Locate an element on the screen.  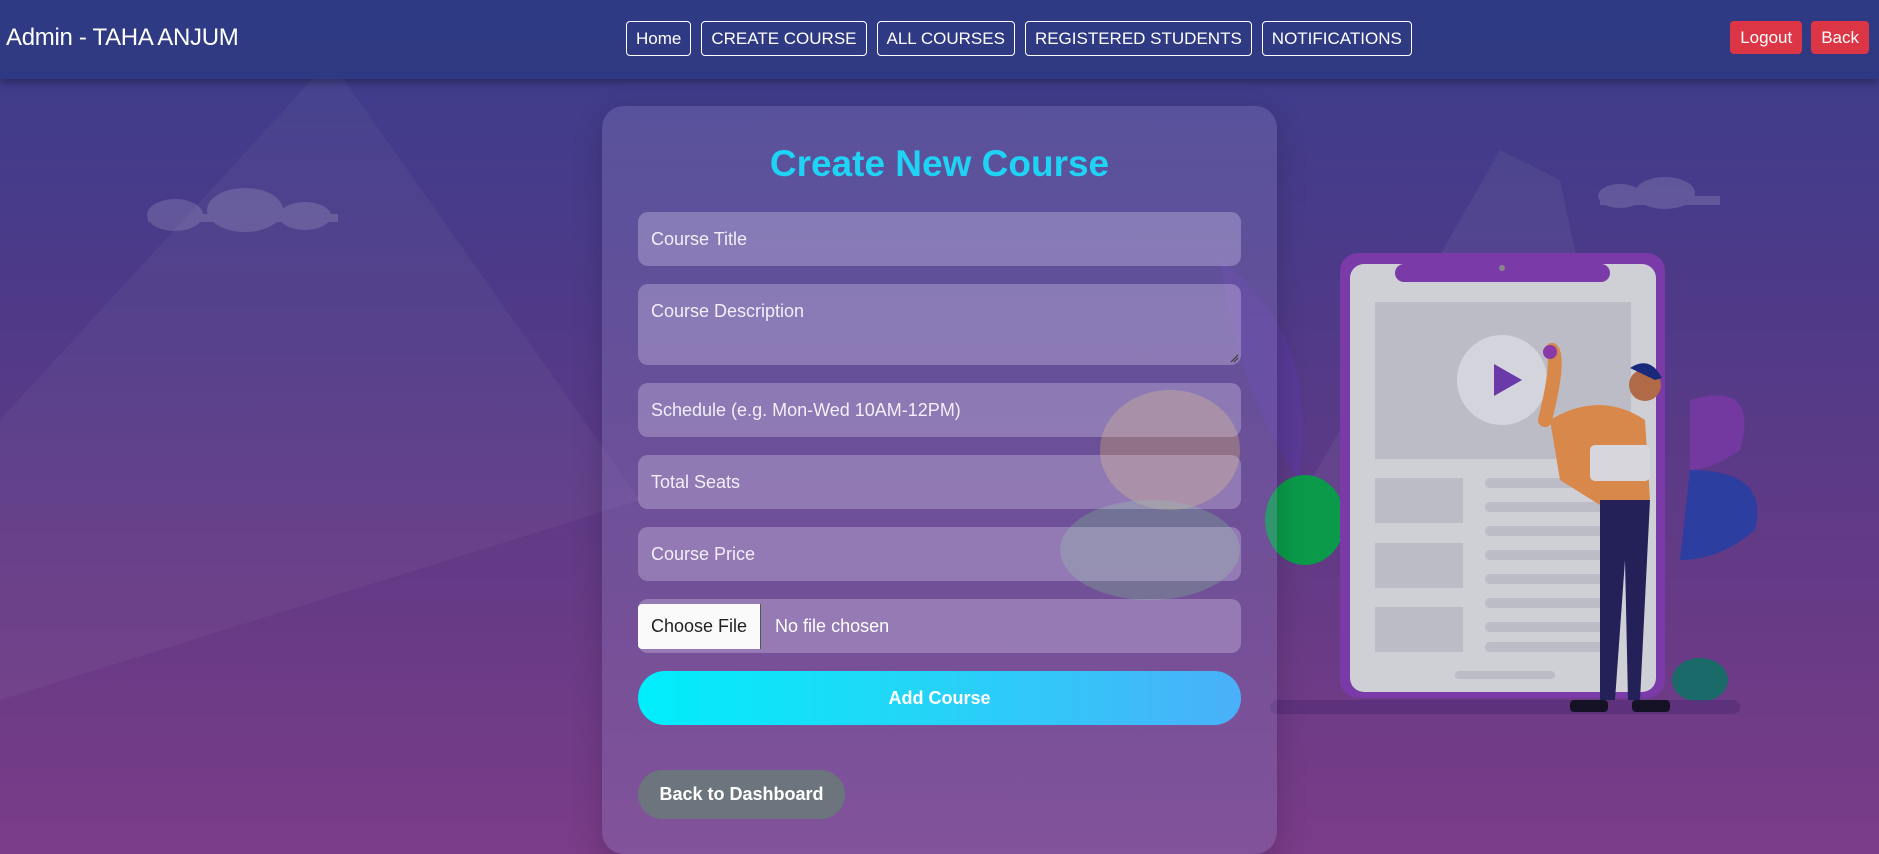
logout-button: Logout is located at coordinates (1766, 37).